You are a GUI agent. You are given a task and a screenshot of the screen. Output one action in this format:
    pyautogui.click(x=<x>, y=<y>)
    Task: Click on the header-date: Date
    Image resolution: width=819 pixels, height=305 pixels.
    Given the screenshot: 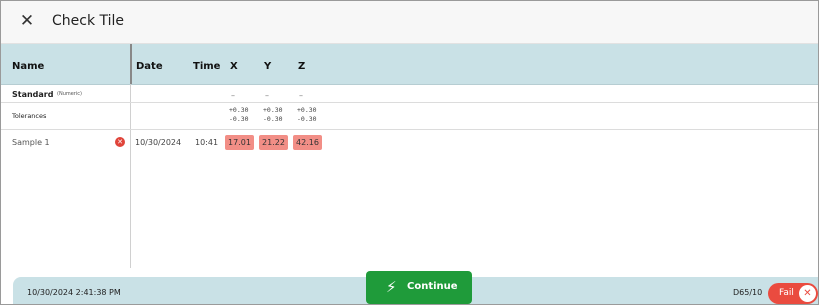 What is the action you would take?
    pyautogui.click(x=149, y=66)
    